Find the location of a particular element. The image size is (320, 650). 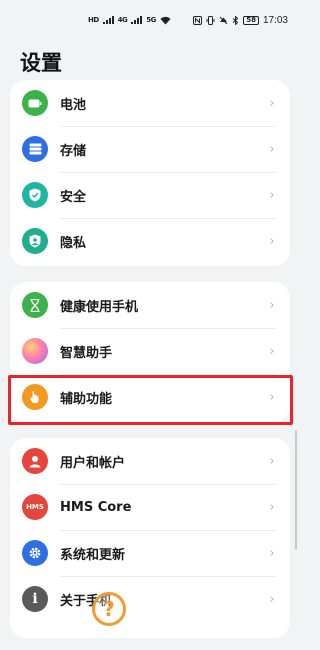

page-title: 设置 is located at coordinates (41, 63).